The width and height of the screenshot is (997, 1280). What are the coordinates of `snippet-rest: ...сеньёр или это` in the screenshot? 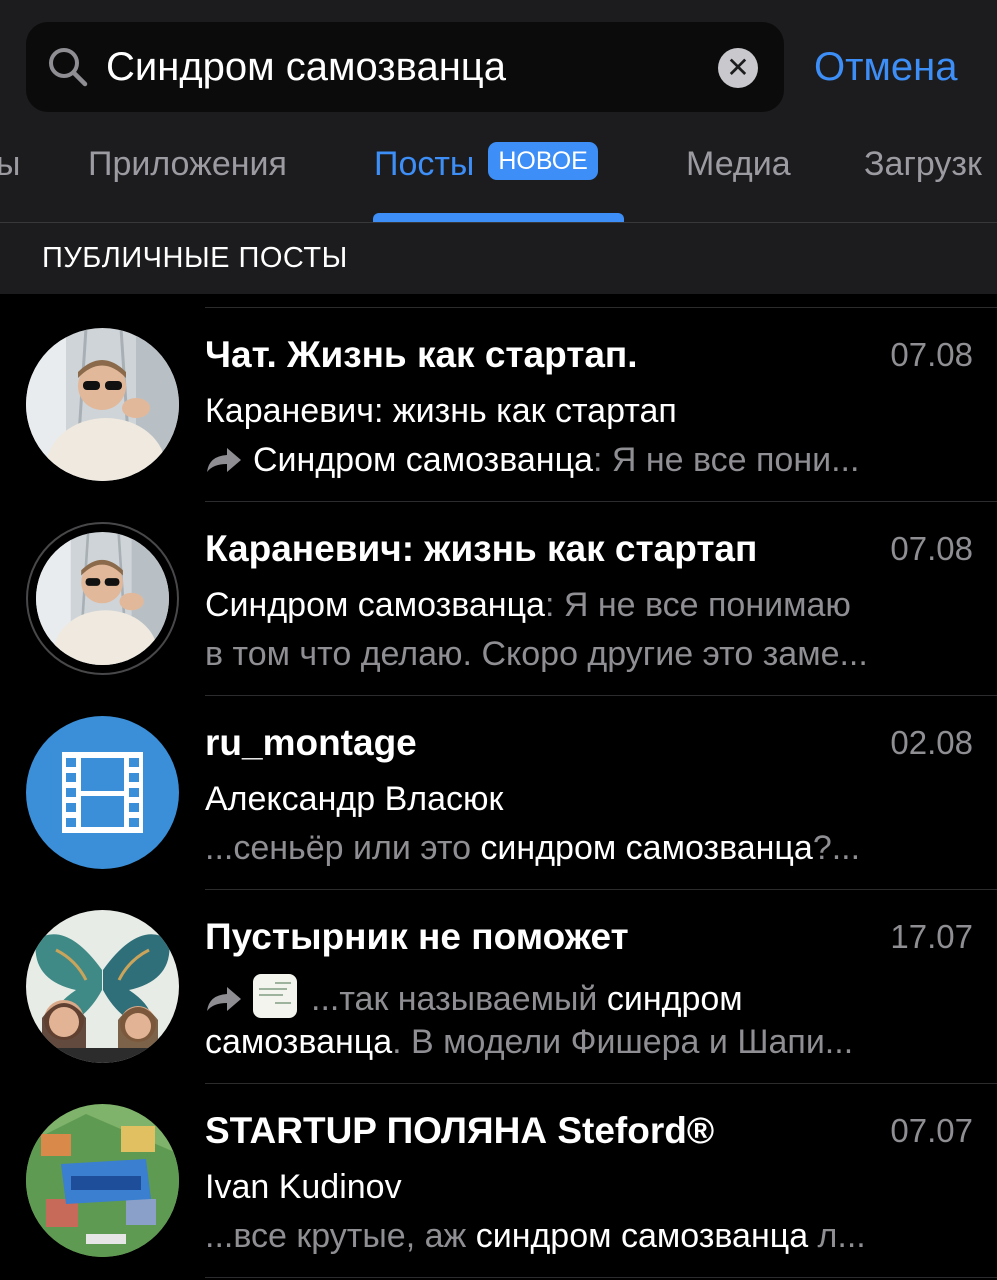 It's located at (343, 848).